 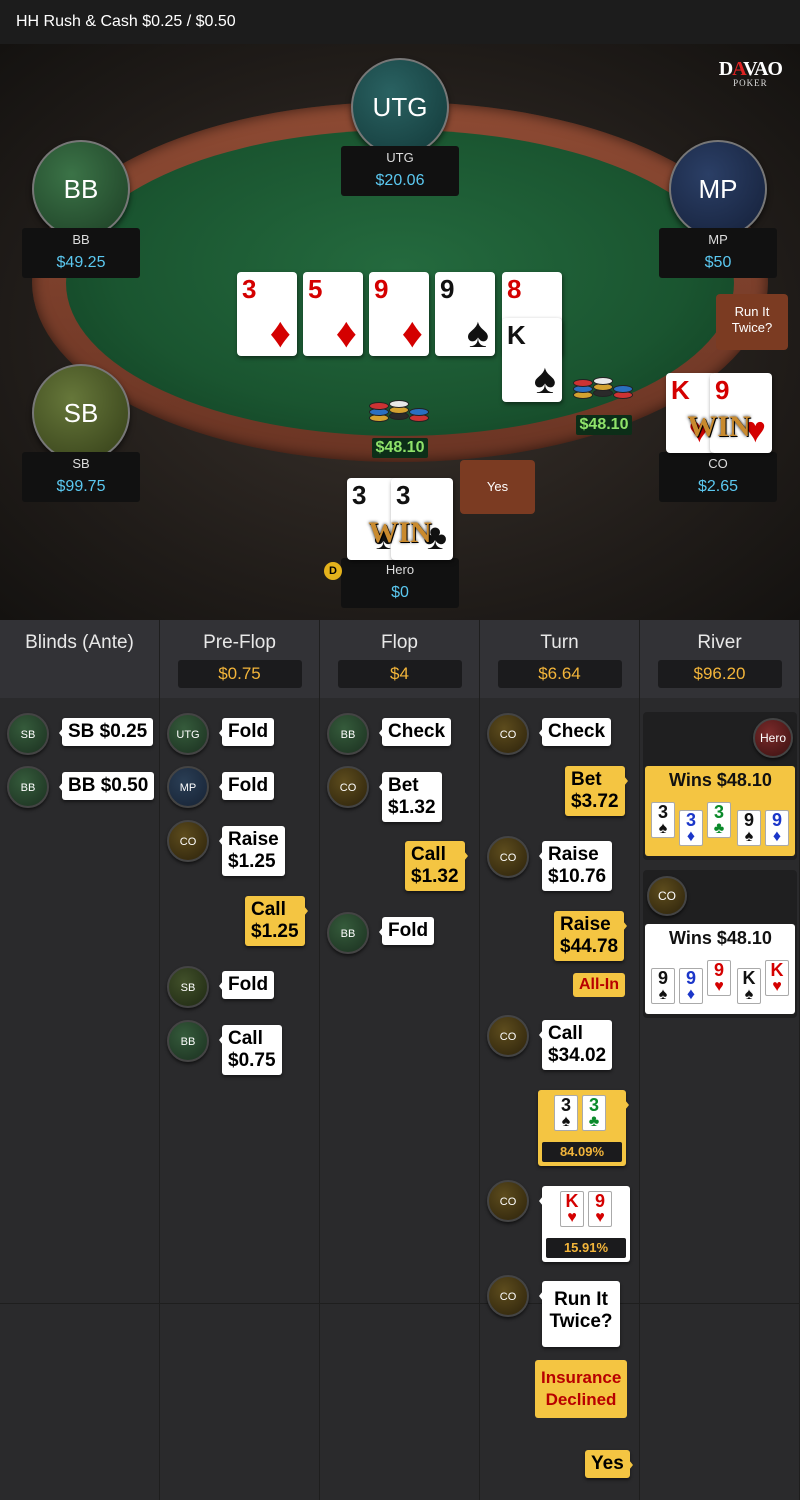 I want to click on board-card: 3 ♦, so click(x=267, y=314).